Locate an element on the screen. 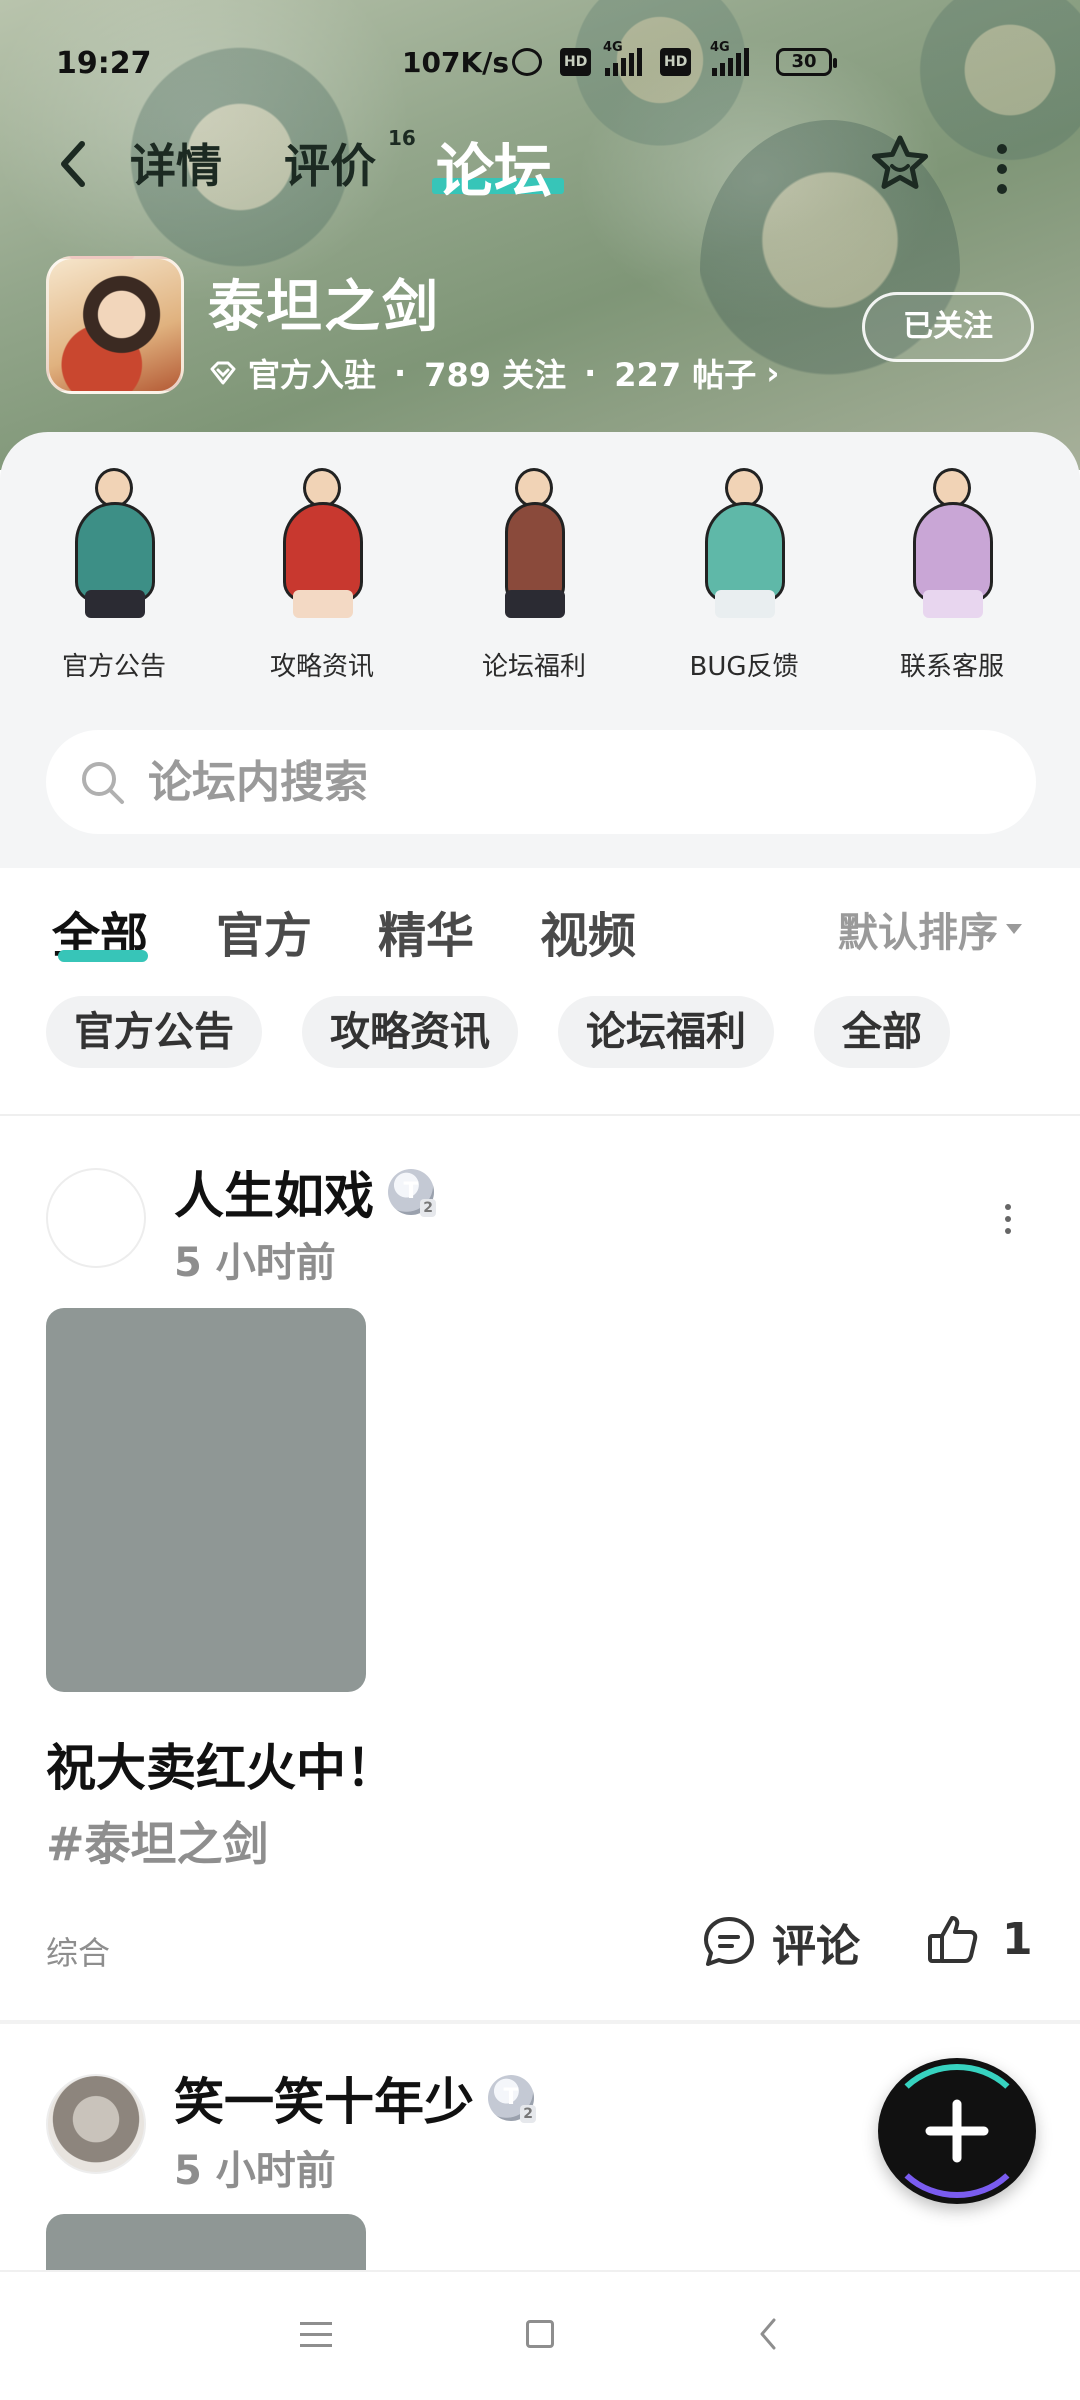 The width and height of the screenshot is (1080, 2400). followers-count: 789 关注 is located at coordinates (495, 375).